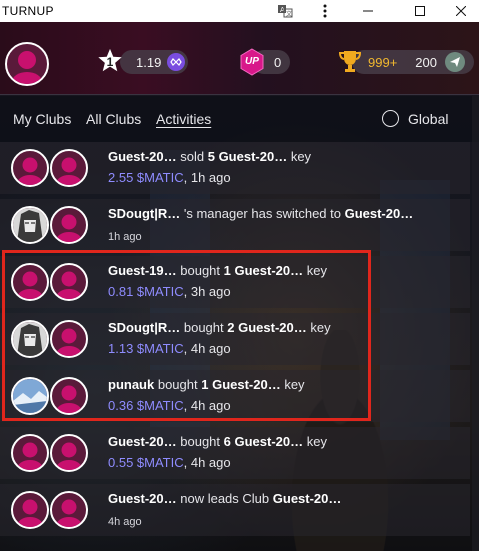 The height and width of the screenshot is (551, 479). I want to click on activity-row: Guest-20… now leads Club Guest-20… 4h ago, so click(235, 510).